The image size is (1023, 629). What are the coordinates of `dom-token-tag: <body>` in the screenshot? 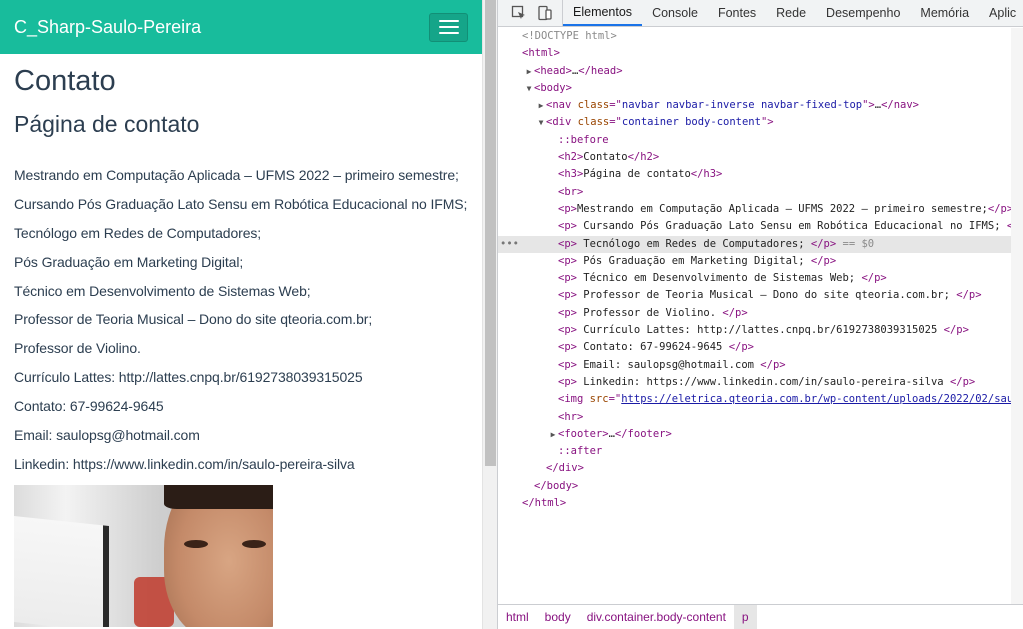 It's located at (553, 87).